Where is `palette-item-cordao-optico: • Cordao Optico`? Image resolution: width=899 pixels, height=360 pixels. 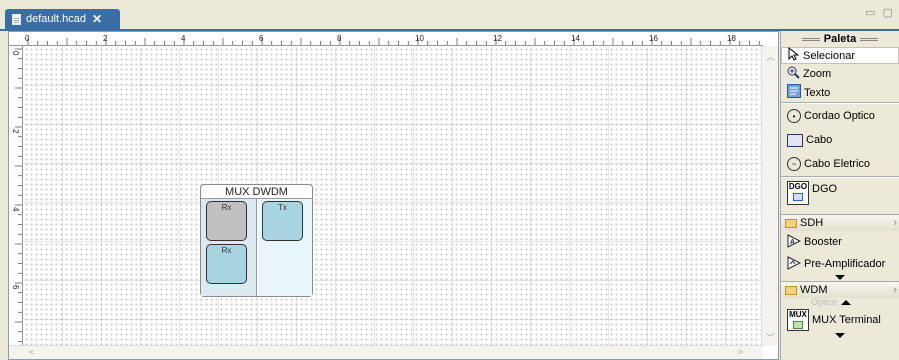 palette-item-cordao-optico: • Cordao Optico is located at coordinates (840, 116).